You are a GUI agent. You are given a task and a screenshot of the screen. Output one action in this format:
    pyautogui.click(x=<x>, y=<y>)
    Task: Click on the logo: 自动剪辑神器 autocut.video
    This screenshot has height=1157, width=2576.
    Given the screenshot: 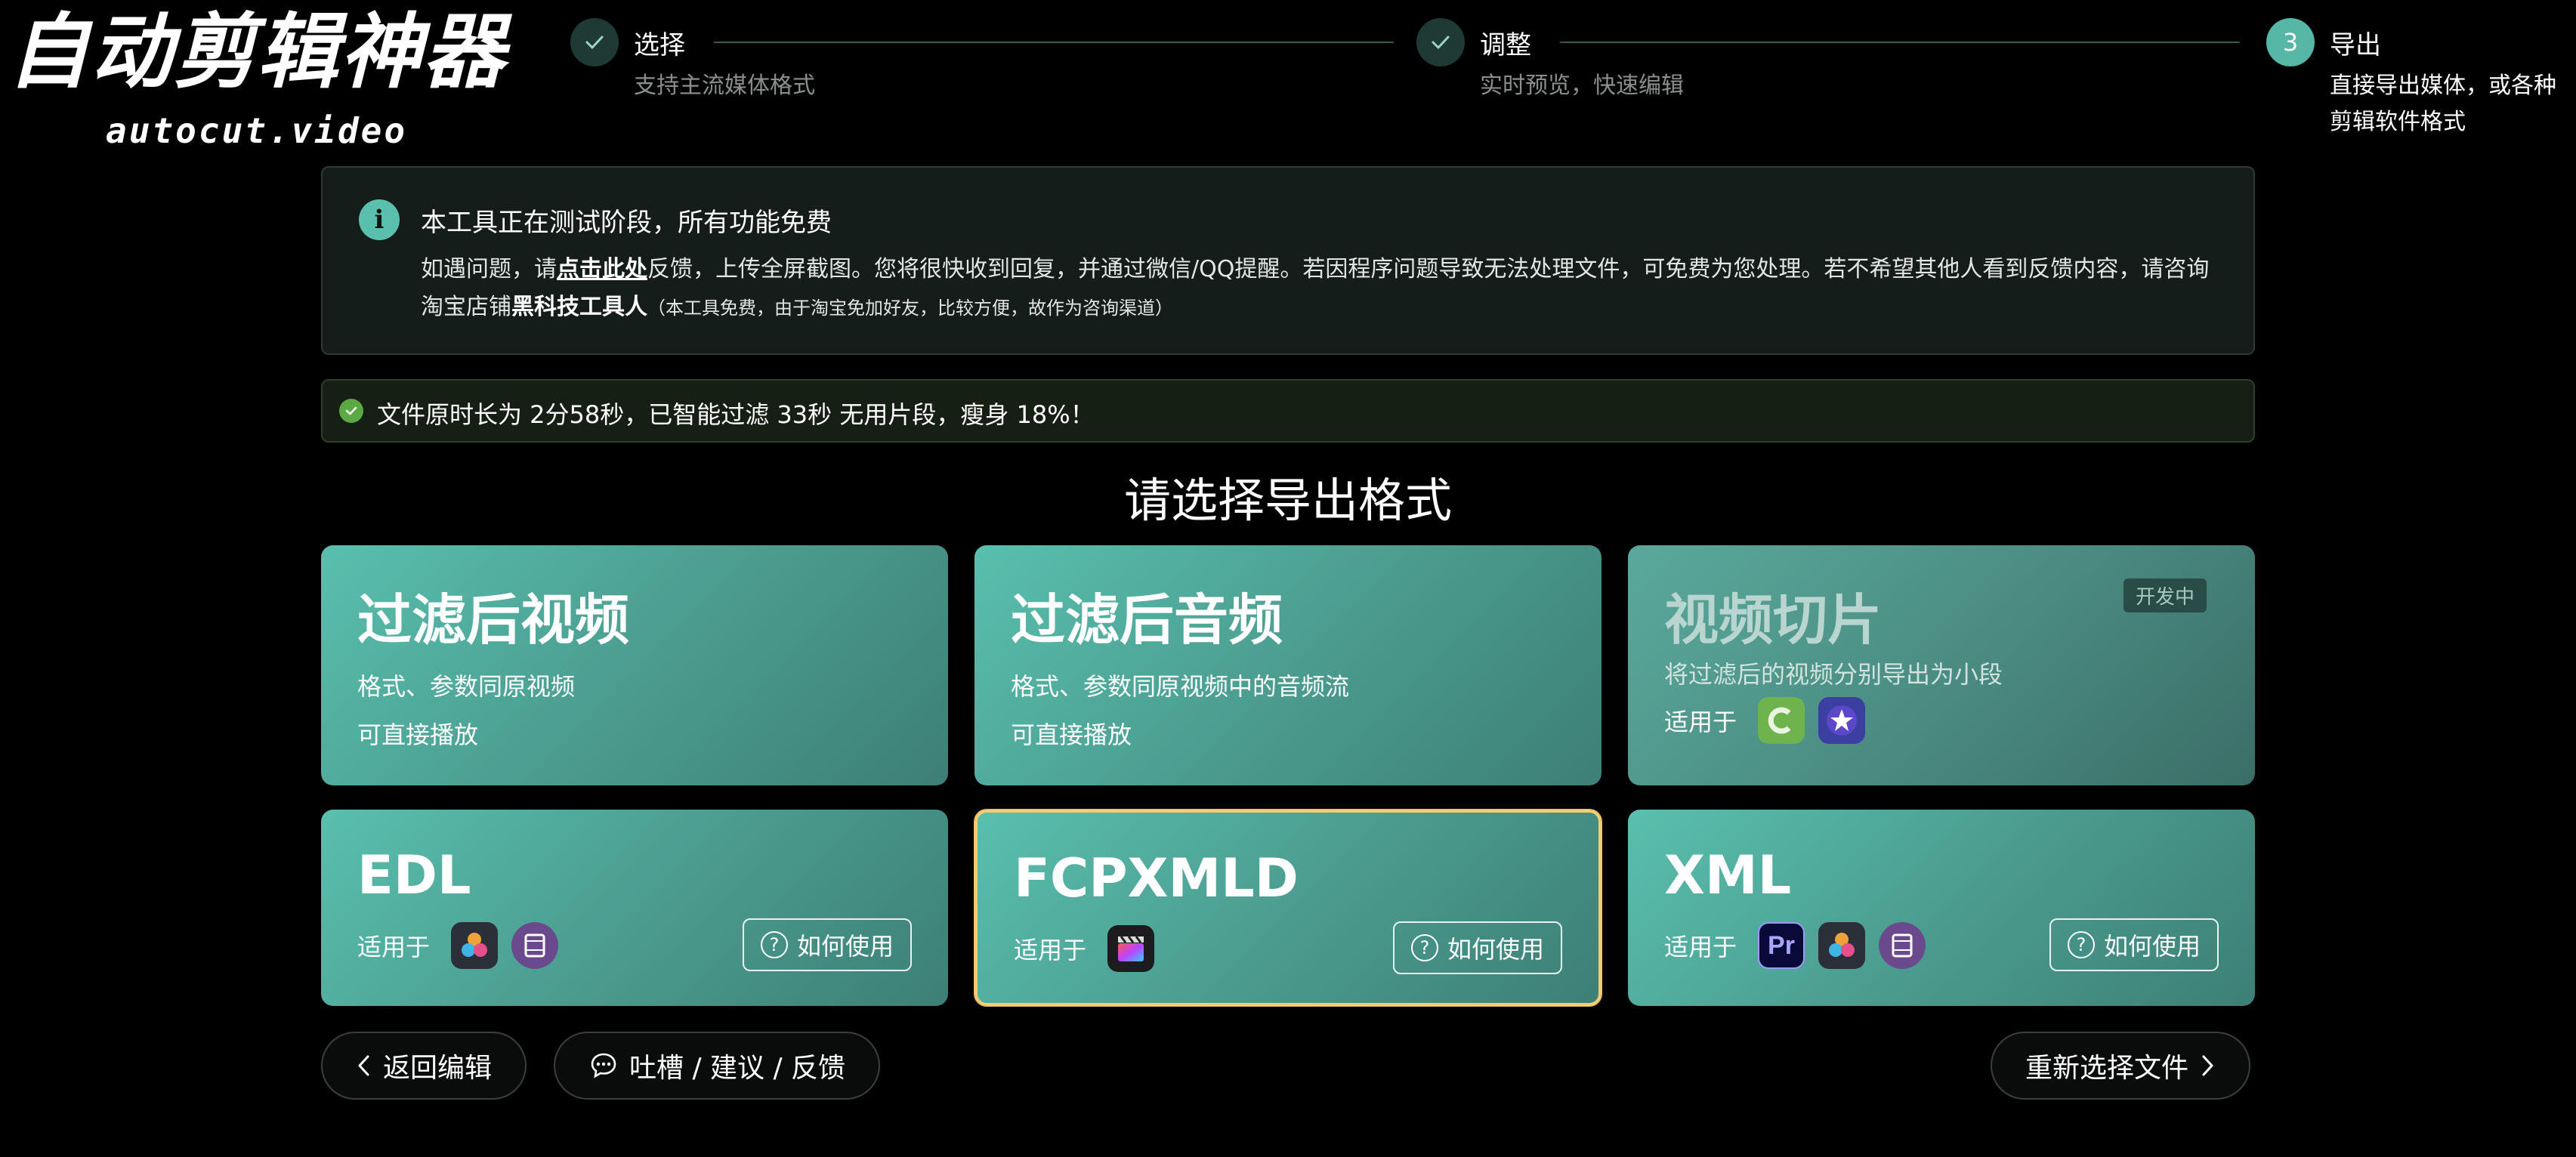 What is the action you would take?
    pyautogui.click(x=268, y=79)
    